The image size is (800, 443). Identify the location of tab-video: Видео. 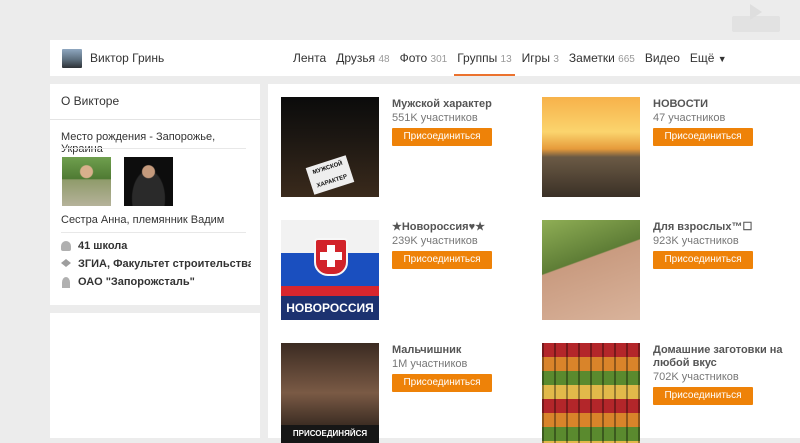
(662, 58).